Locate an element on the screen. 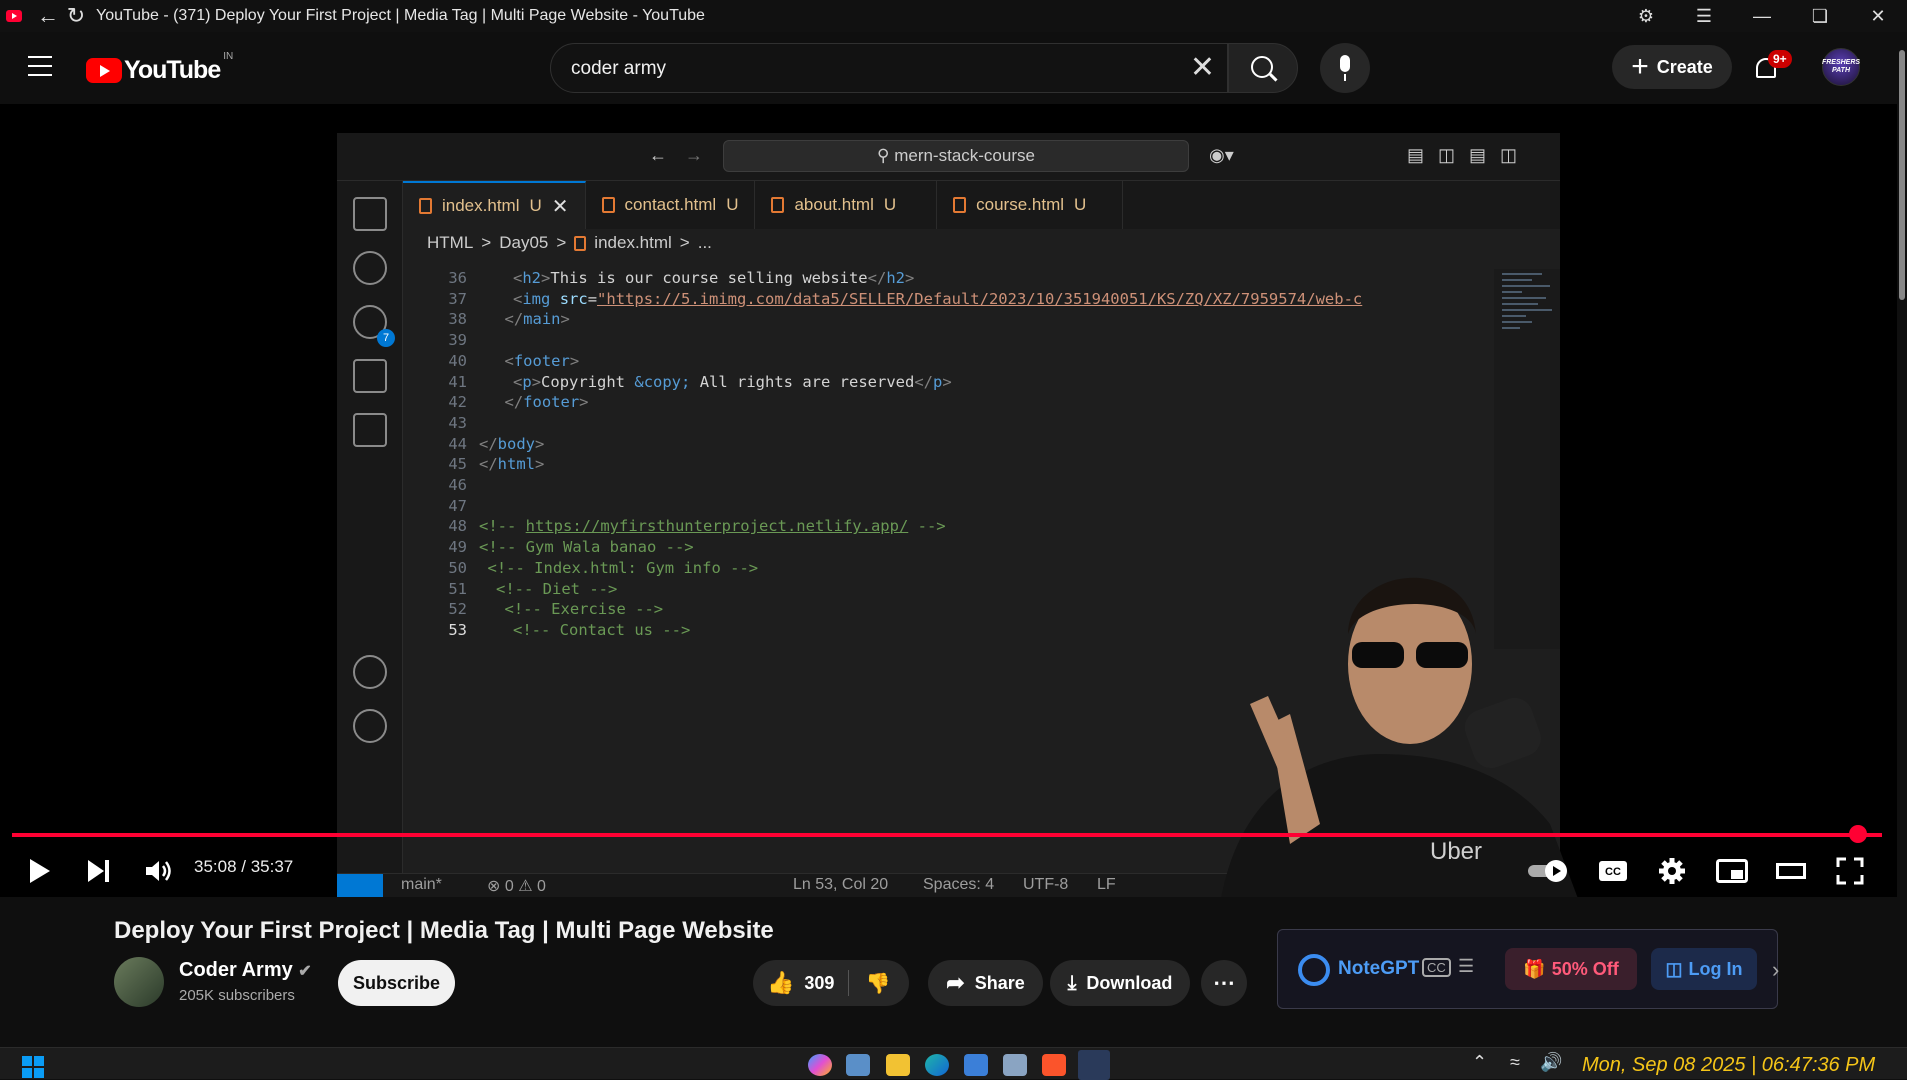  account-avatar: FRESHERS PATH is located at coordinates (1841, 67).